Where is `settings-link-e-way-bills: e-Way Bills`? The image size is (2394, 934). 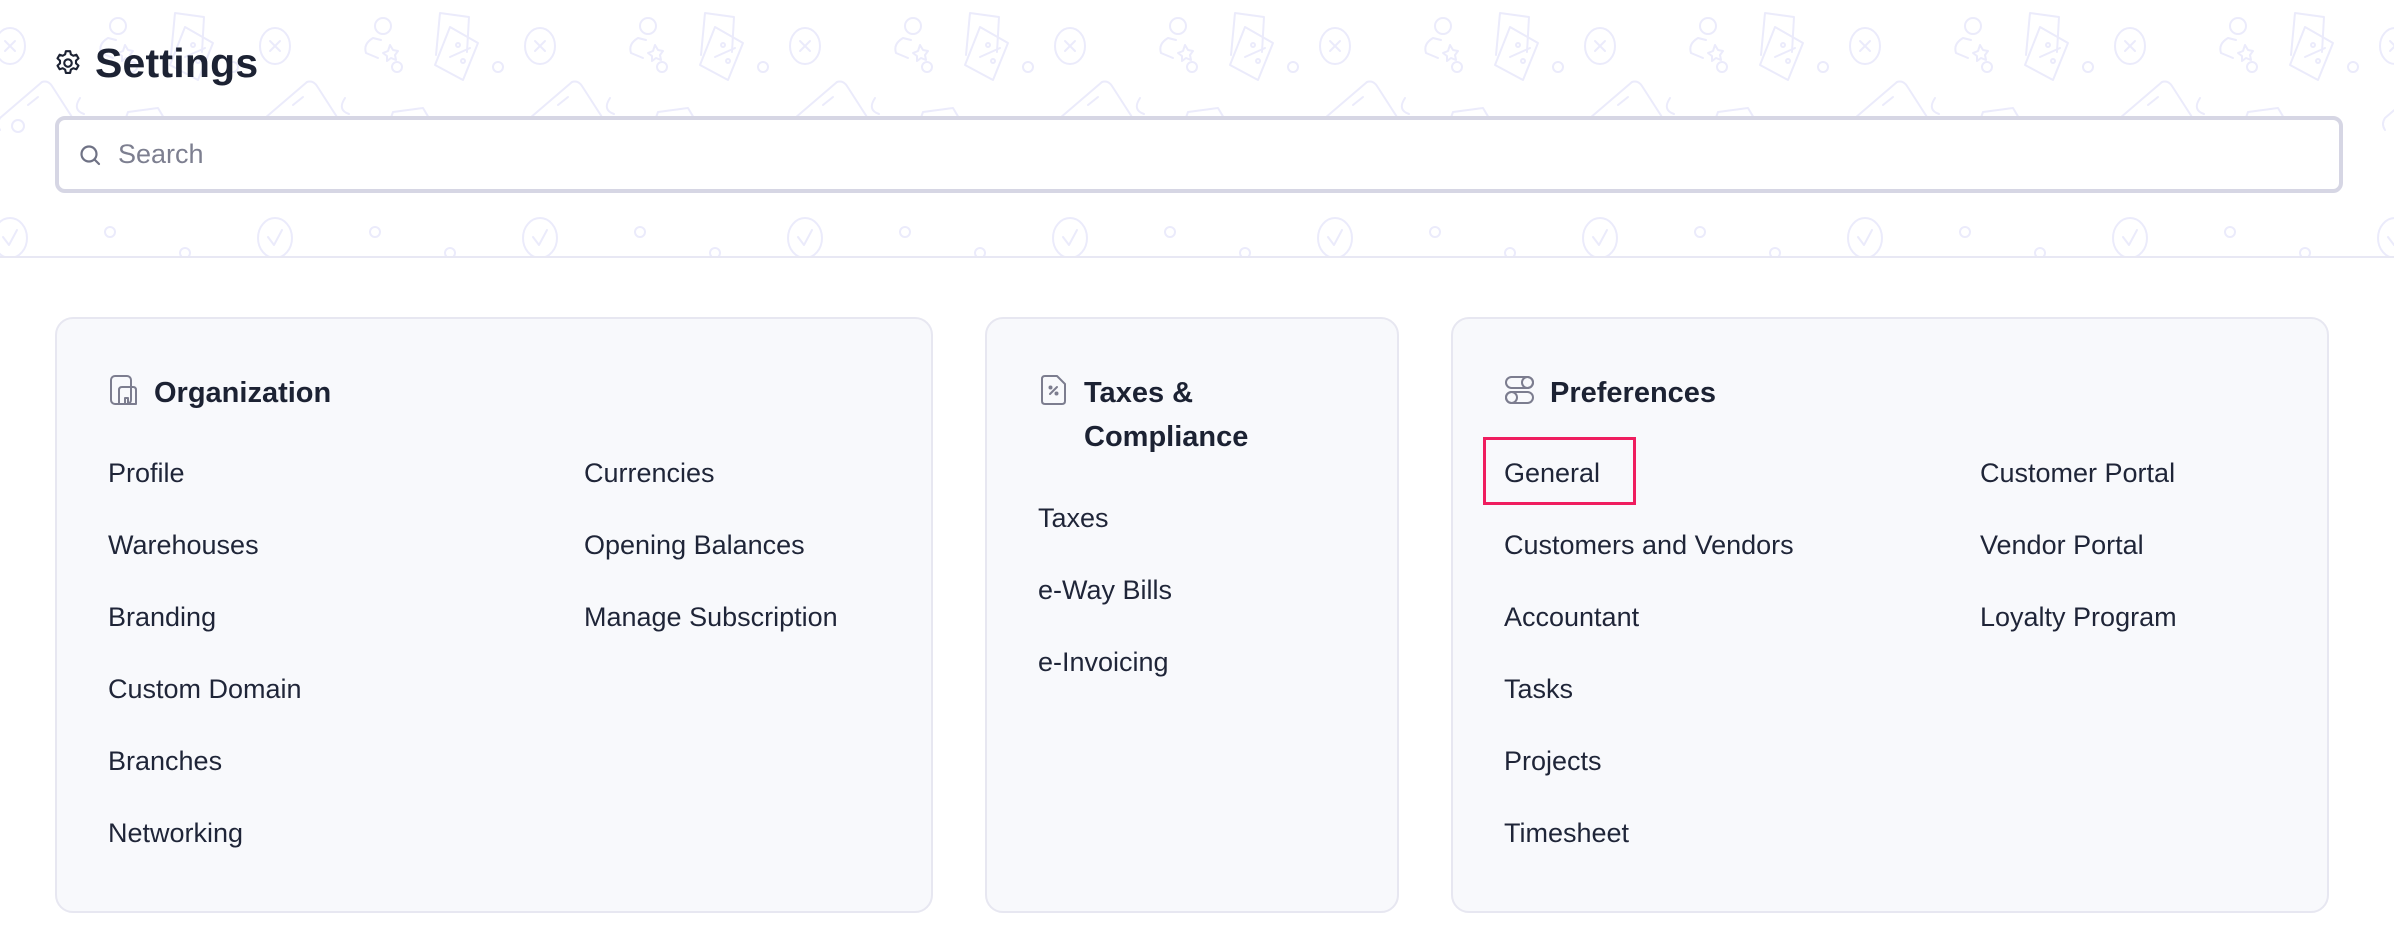 settings-link-e-way-bills: e-Way Bills is located at coordinates (1105, 604).